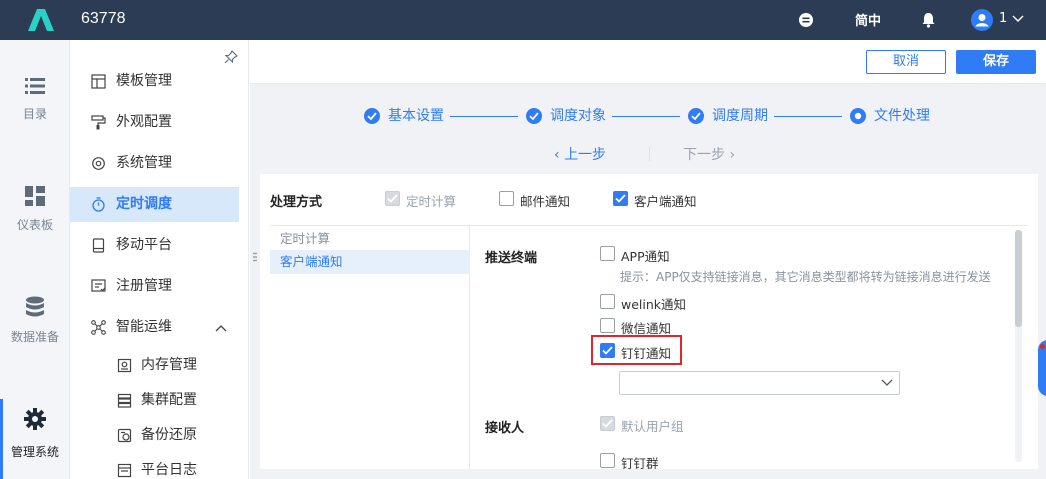 The width and height of the screenshot is (1046, 479). What do you see at coordinates (645, 256) in the screenshot?
I see `app-notify-label: APP通知` at bounding box center [645, 256].